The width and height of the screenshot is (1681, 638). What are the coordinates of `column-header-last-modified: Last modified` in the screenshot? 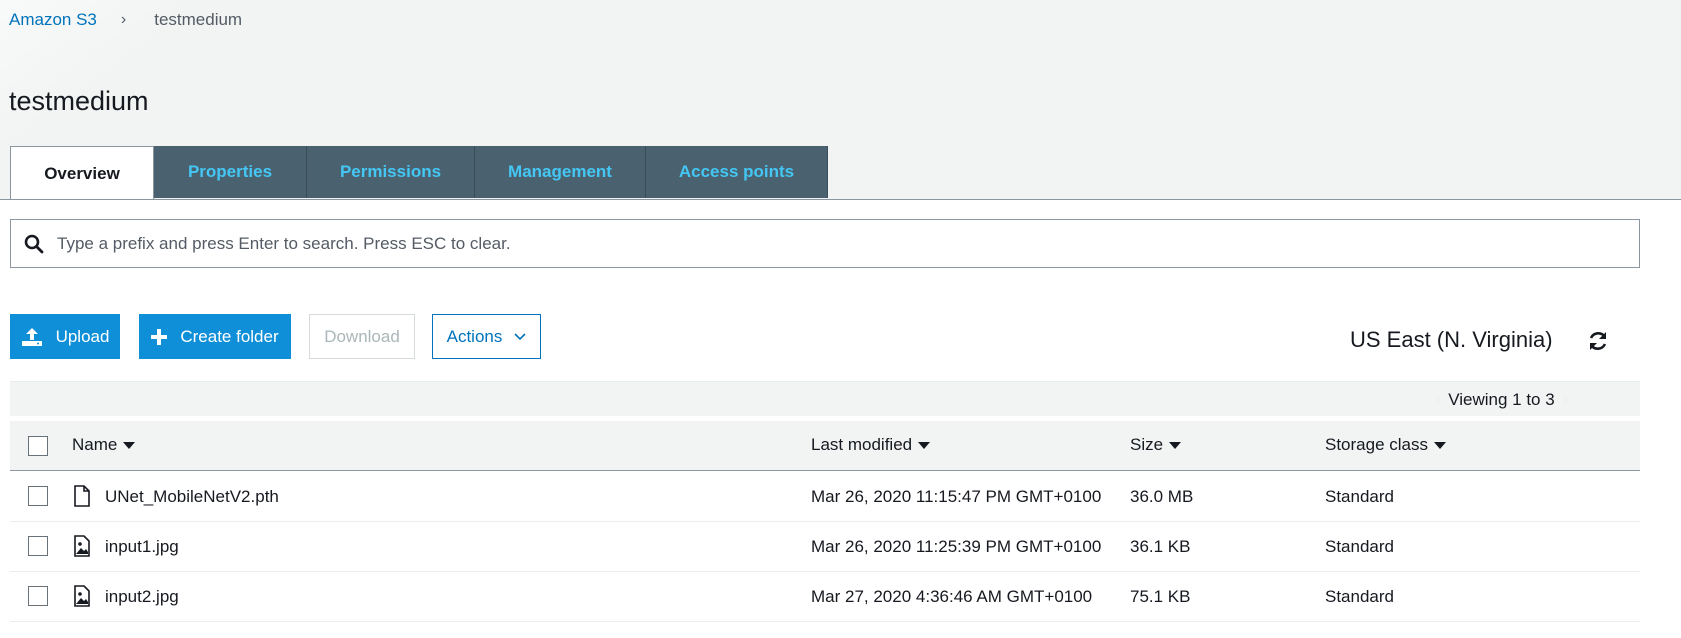 It's located at (871, 445).